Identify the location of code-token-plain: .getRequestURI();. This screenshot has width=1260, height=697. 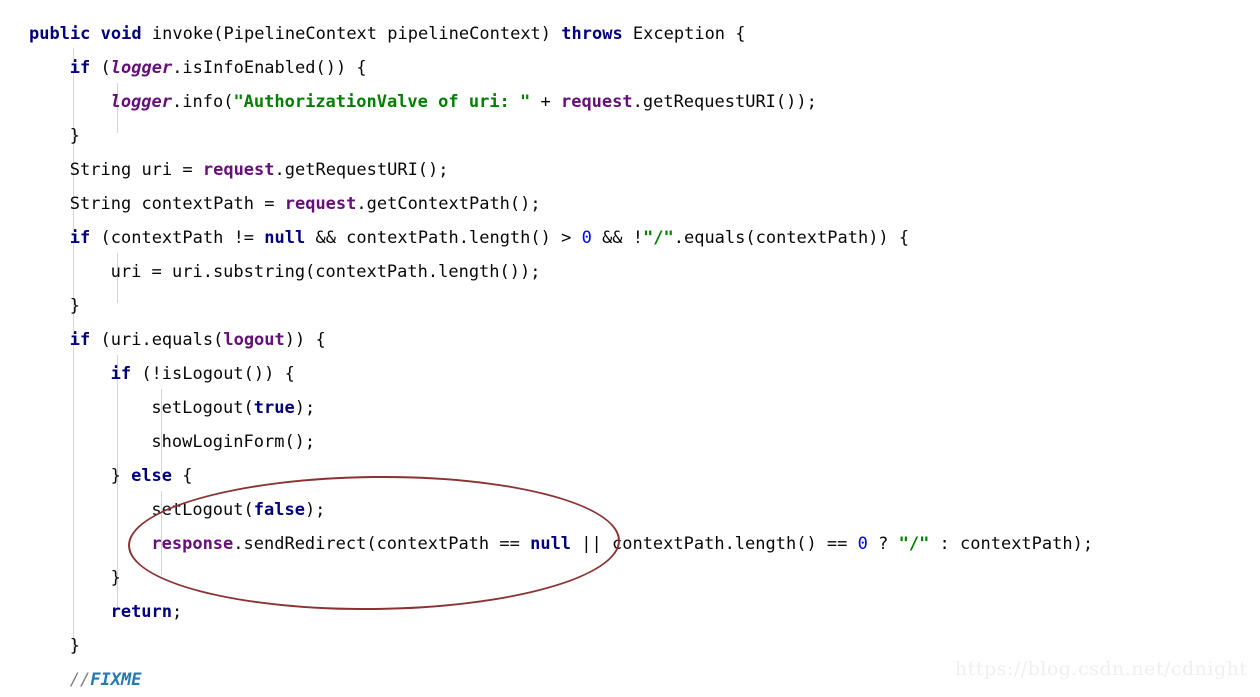
(361, 170).